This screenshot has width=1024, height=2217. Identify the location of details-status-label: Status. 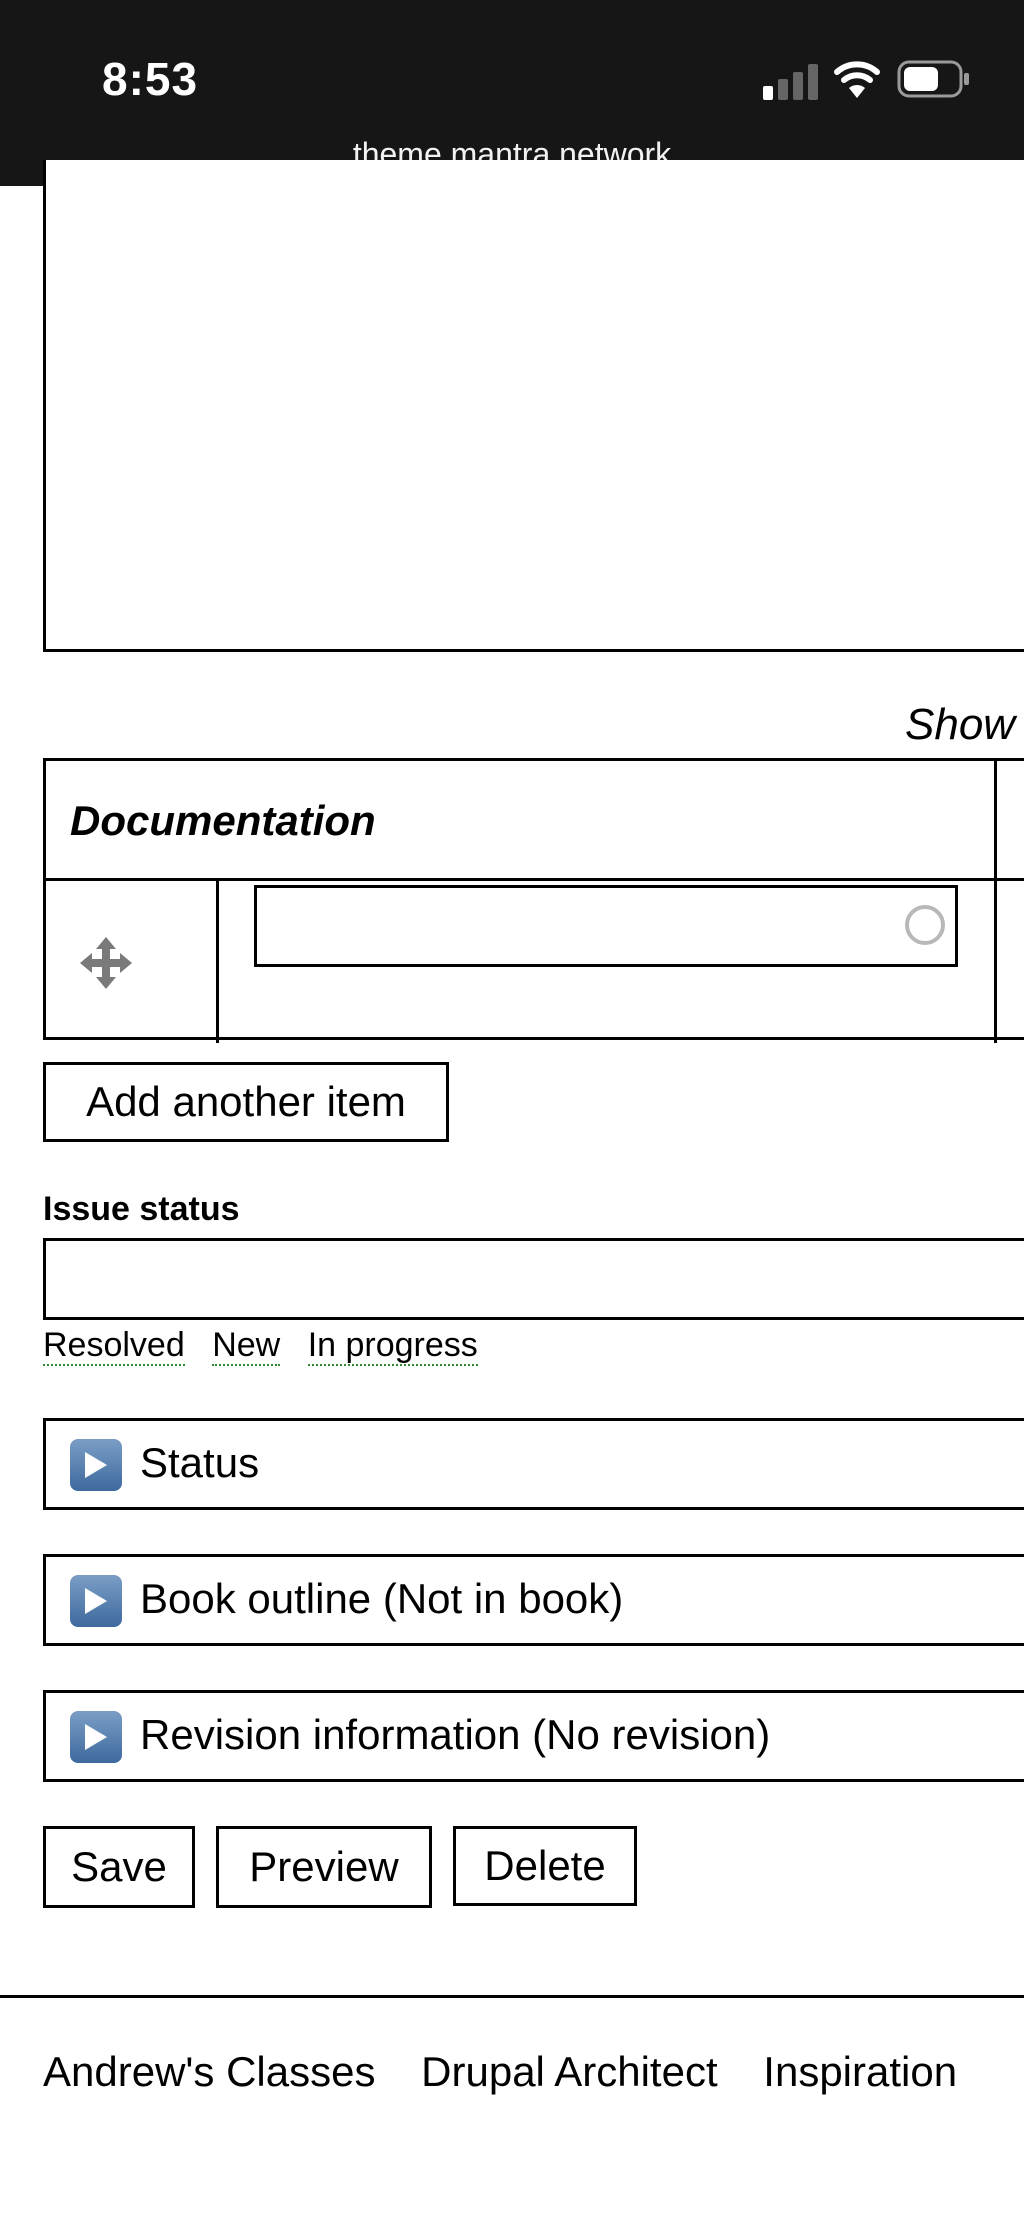
(200, 1462).